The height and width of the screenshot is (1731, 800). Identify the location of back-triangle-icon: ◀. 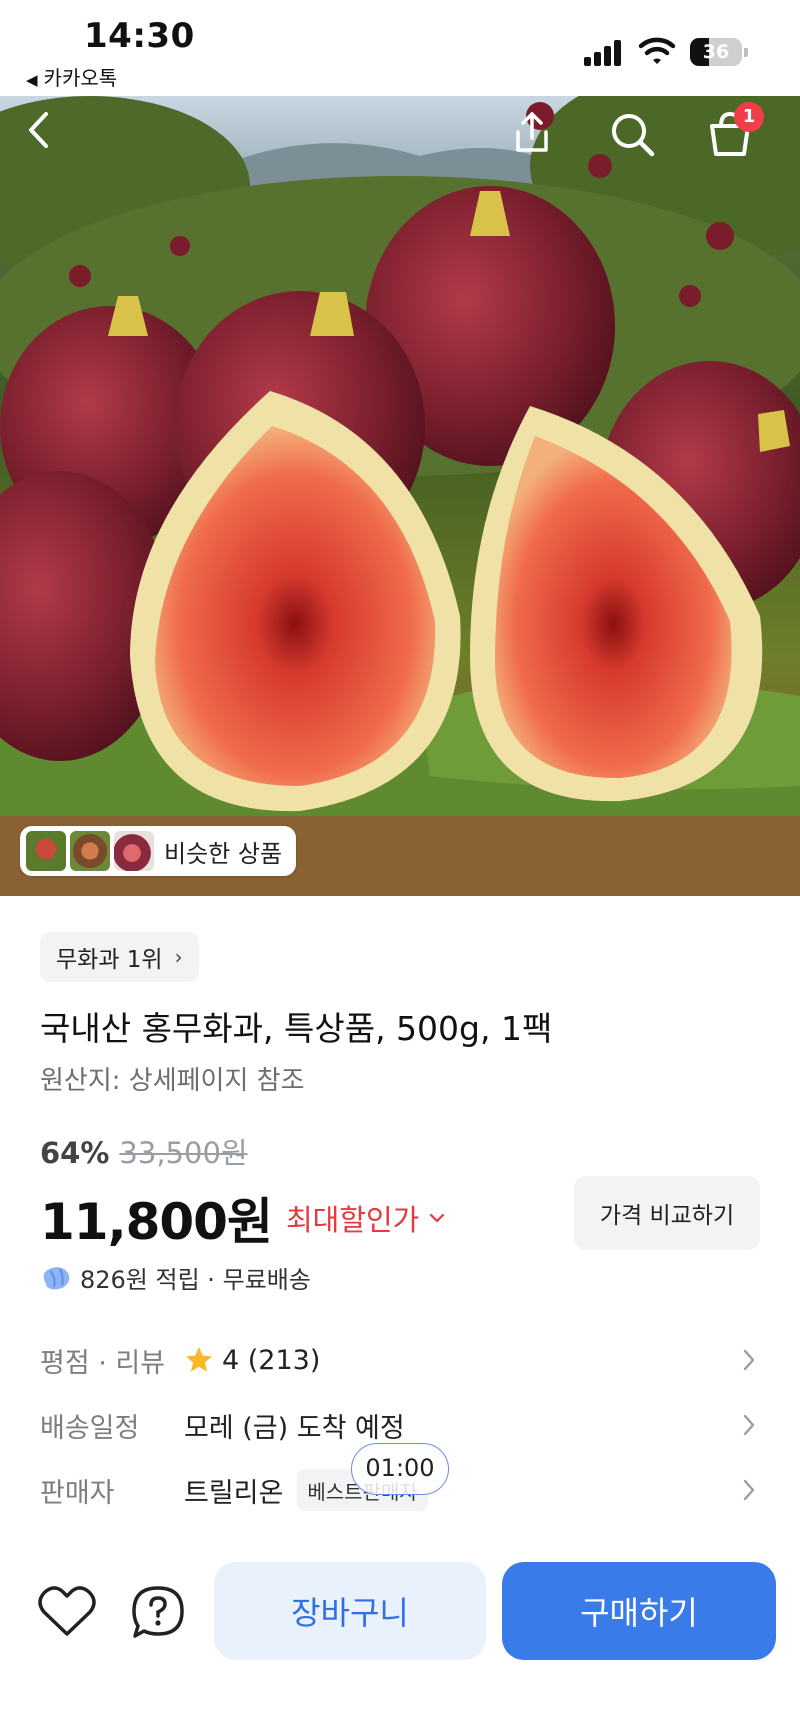
(32, 80).